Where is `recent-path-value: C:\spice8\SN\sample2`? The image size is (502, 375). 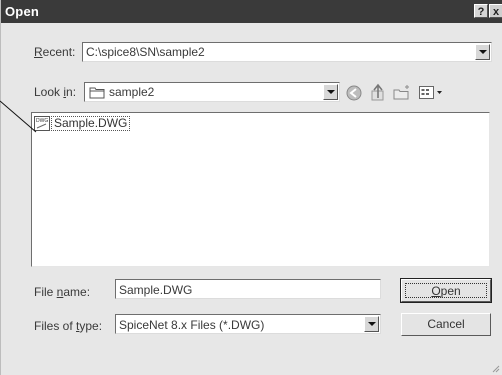 recent-path-value: C:\spice8\SN\sample2 is located at coordinates (145, 52).